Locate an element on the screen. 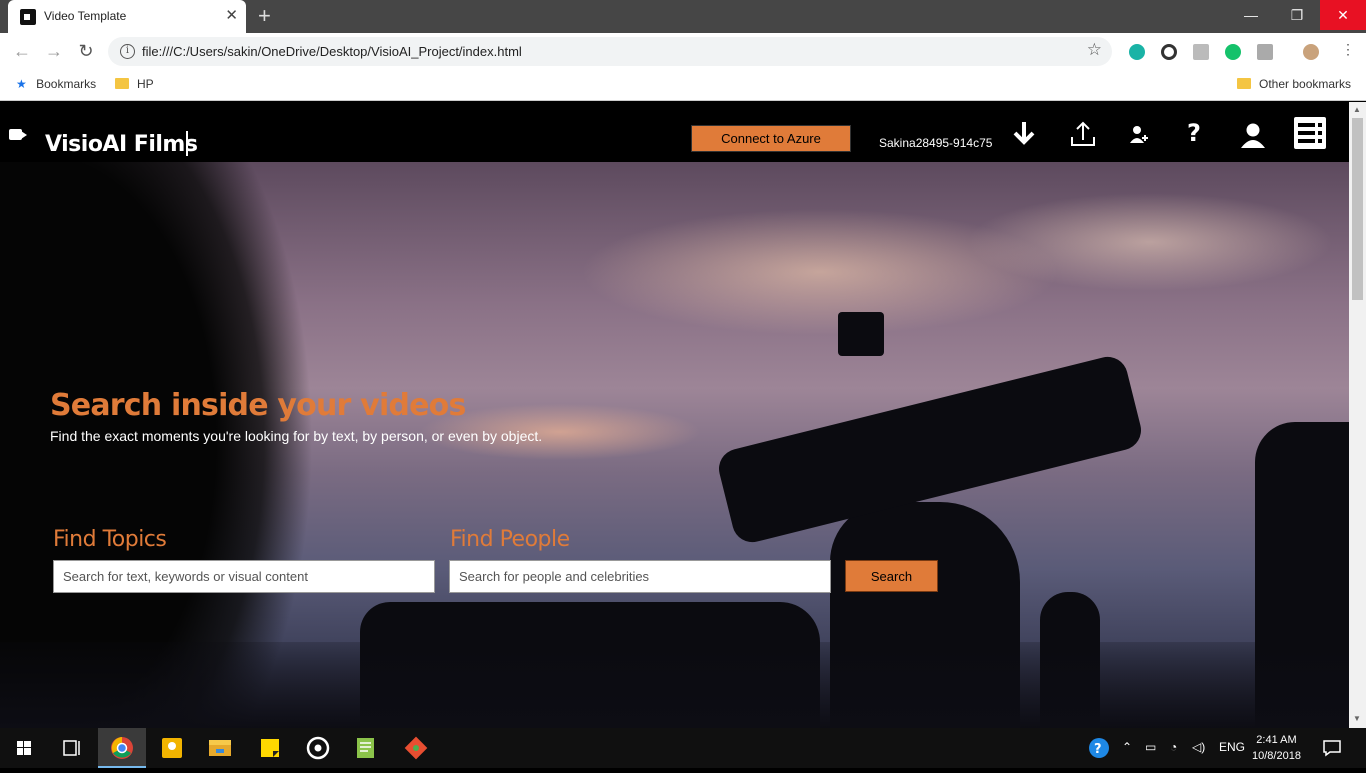  find-people-label: Find People is located at coordinates (510, 539).